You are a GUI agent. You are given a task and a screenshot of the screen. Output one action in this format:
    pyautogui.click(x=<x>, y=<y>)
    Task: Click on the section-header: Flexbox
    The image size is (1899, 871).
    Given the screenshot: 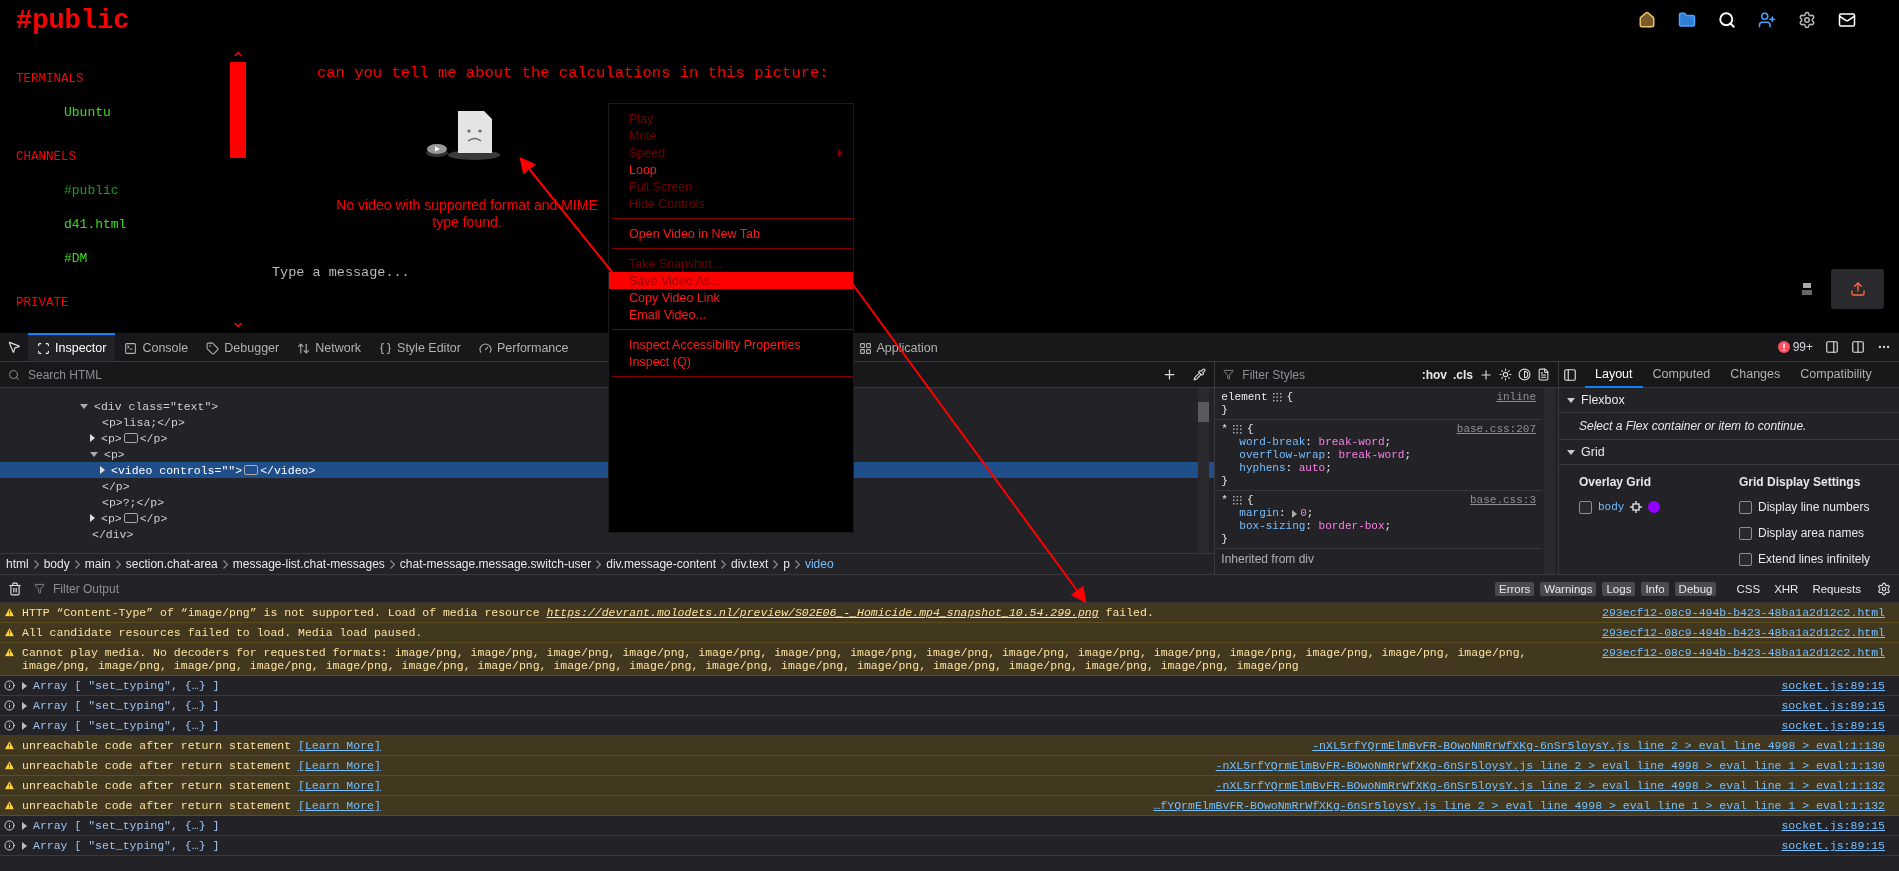 What is the action you would take?
    pyautogui.click(x=1729, y=400)
    